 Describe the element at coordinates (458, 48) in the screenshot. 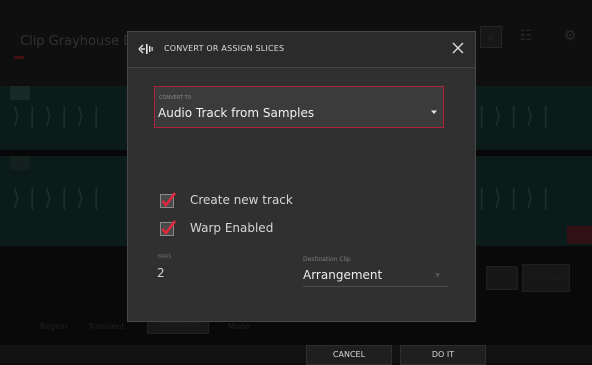

I see `close-icon` at that location.